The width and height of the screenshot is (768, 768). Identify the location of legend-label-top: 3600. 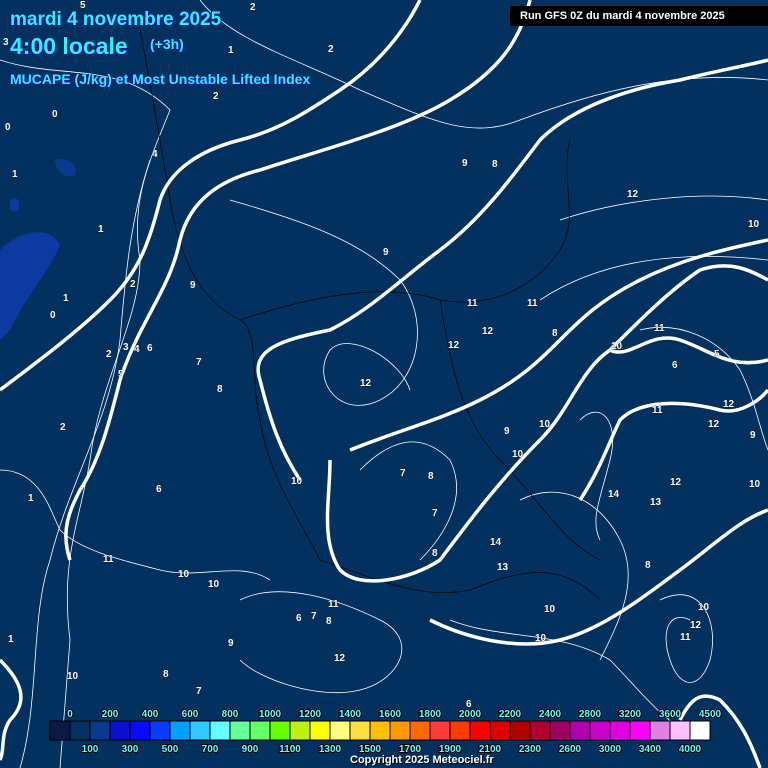
(670, 714).